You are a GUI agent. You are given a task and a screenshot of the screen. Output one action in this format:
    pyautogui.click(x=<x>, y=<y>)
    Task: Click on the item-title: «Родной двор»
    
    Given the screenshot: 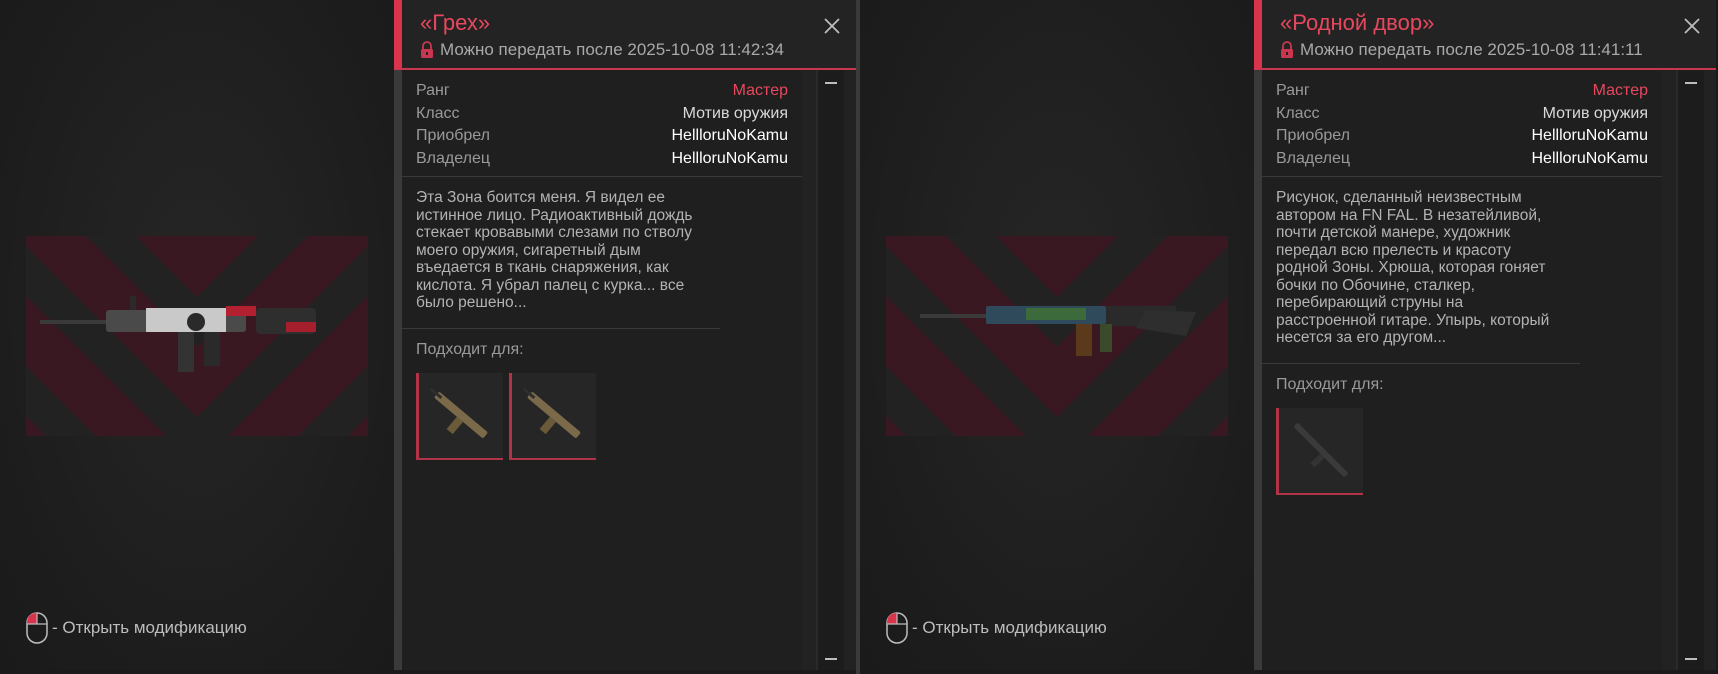 What is the action you would take?
    pyautogui.click(x=1357, y=22)
    